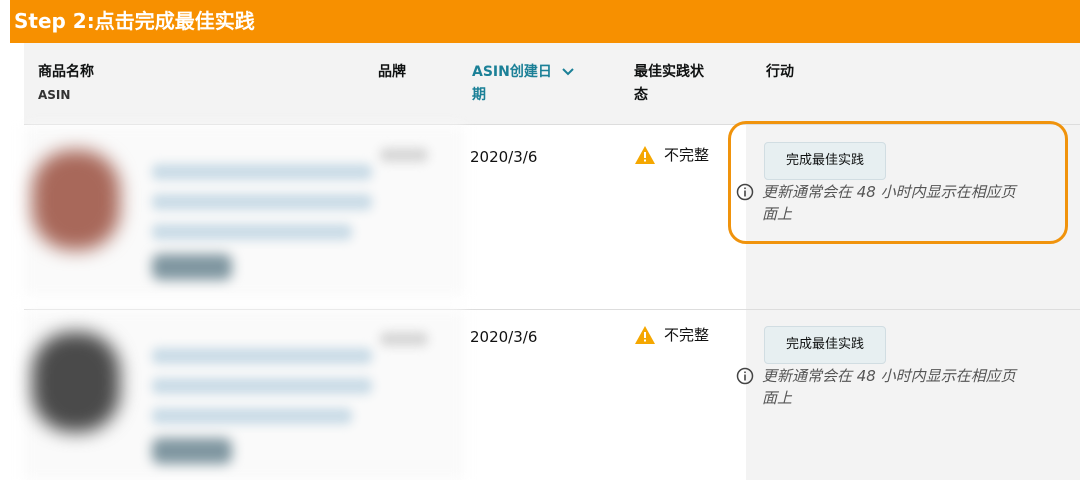 This screenshot has height=480, width=1080. What do you see at coordinates (777, 398) in the screenshot?
I see `update-note-line: 面上` at bounding box center [777, 398].